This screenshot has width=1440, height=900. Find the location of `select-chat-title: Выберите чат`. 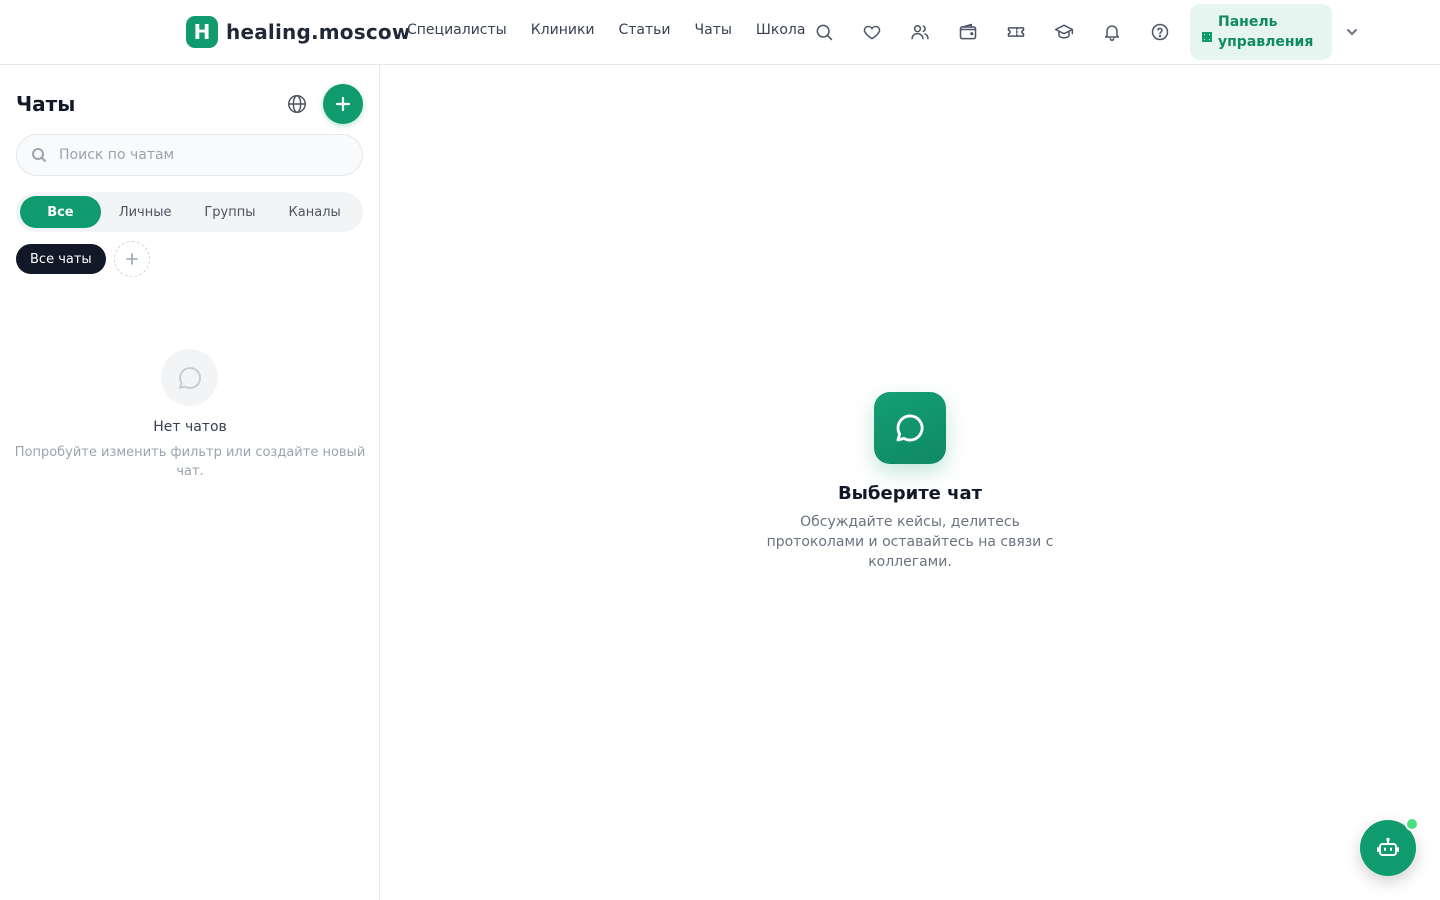

select-chat-title: Выберите чат is located at coordinates (910, 493).